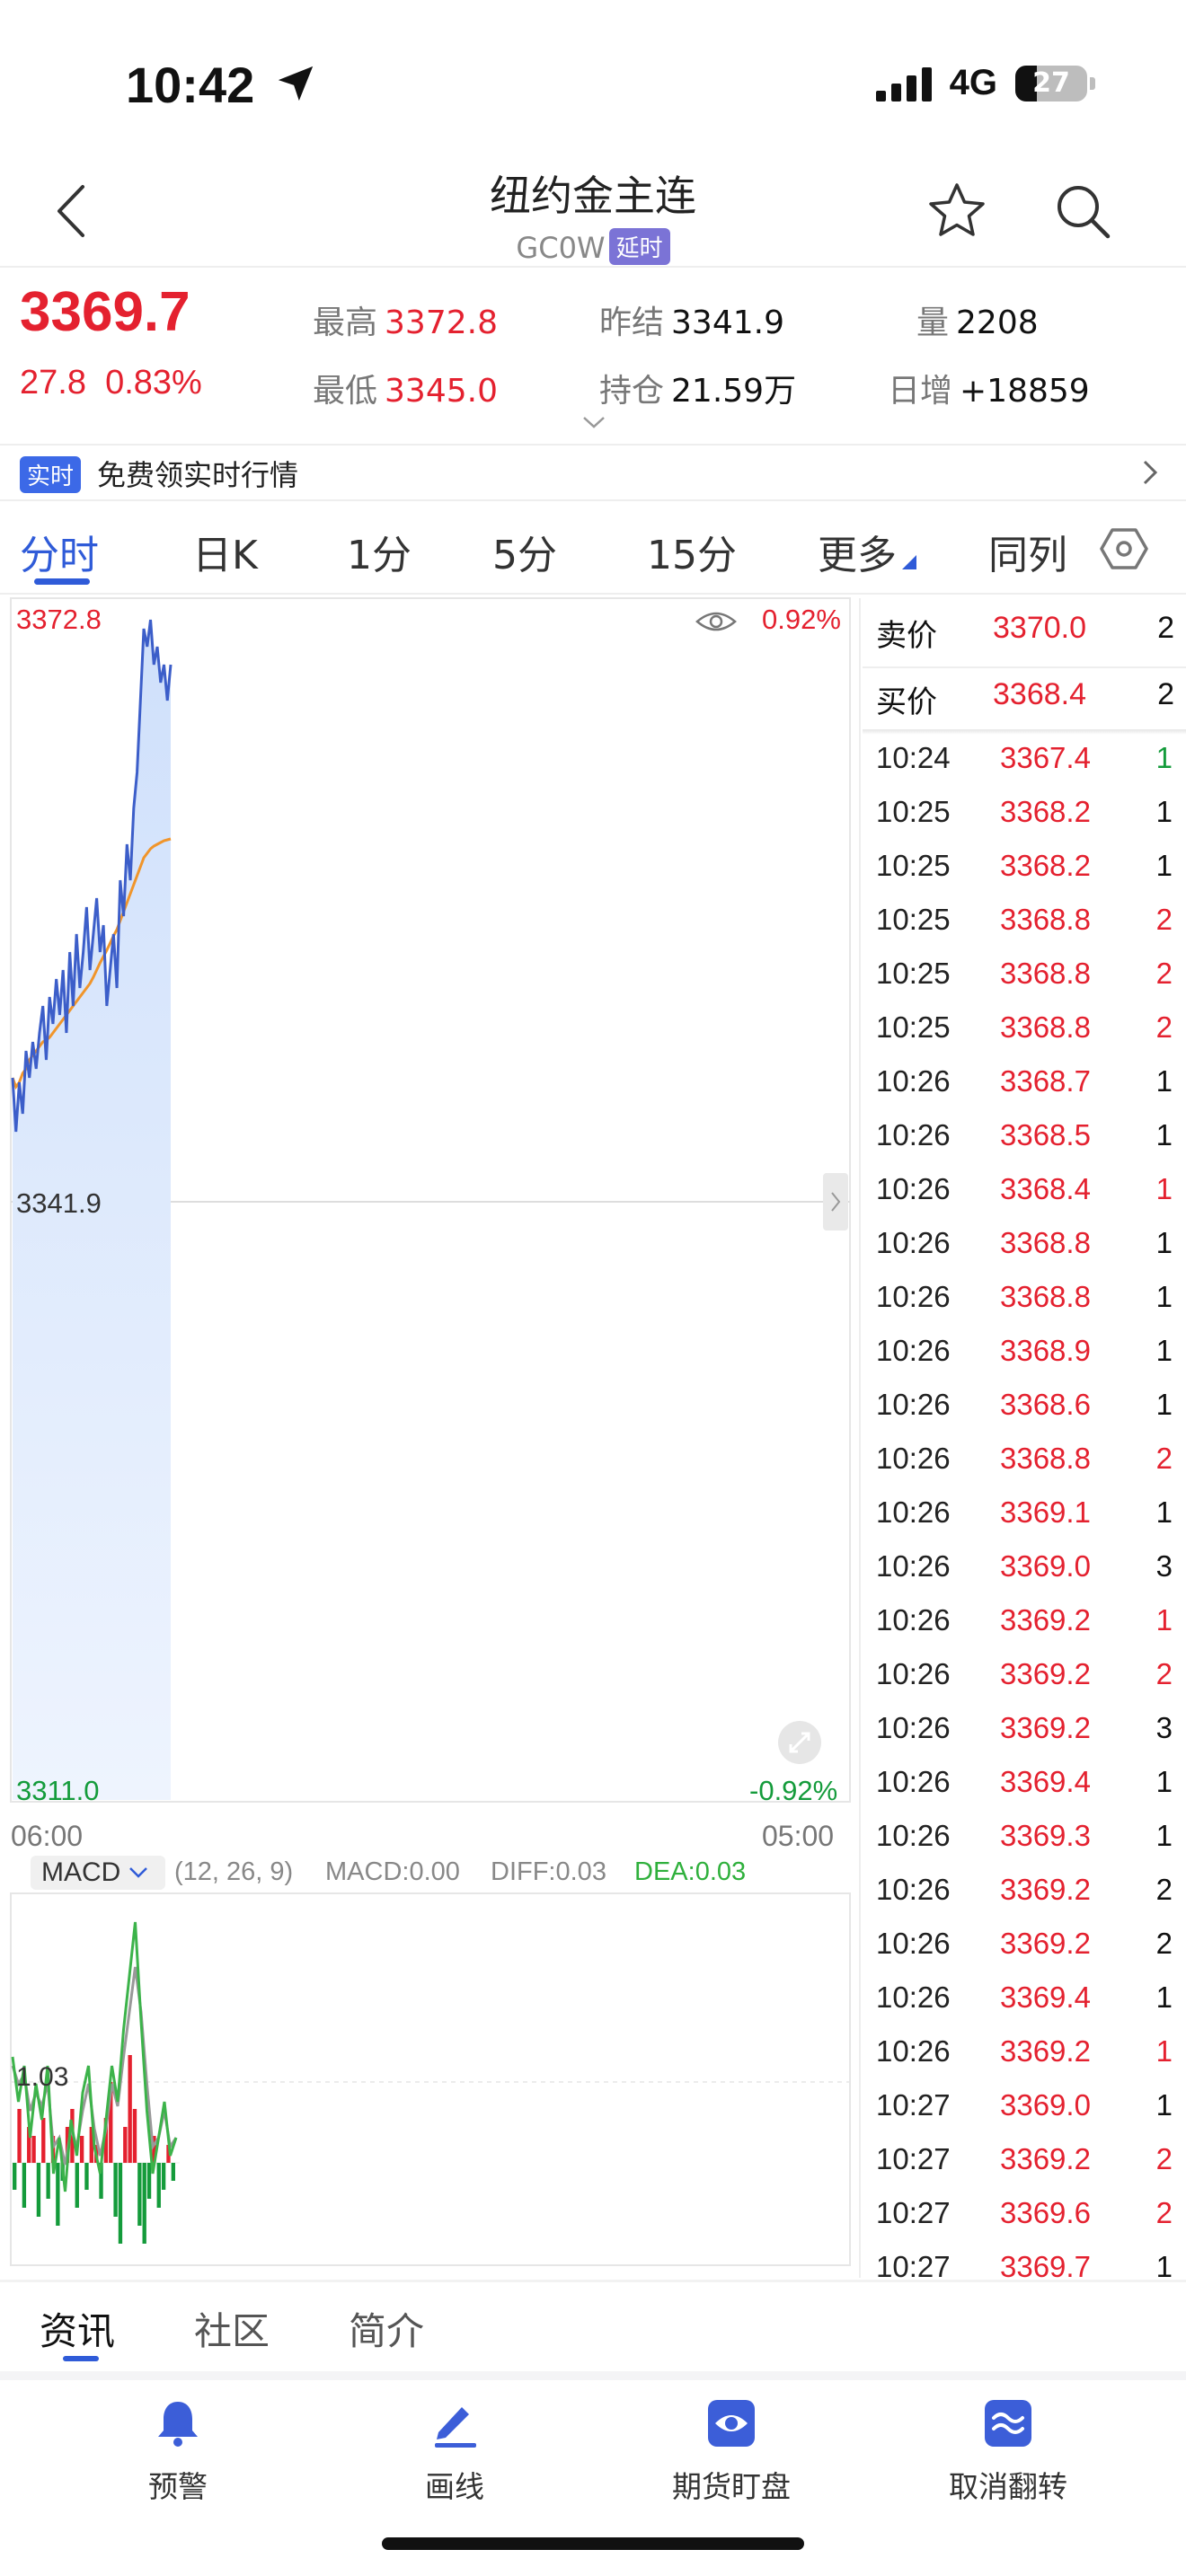 Image resolution: width=1186 pixels, height=2576 pixels. What do you see at coordinates (593, 2543) in the screenshot?
I see `home-indicator` at bounding box center [593, 2543].